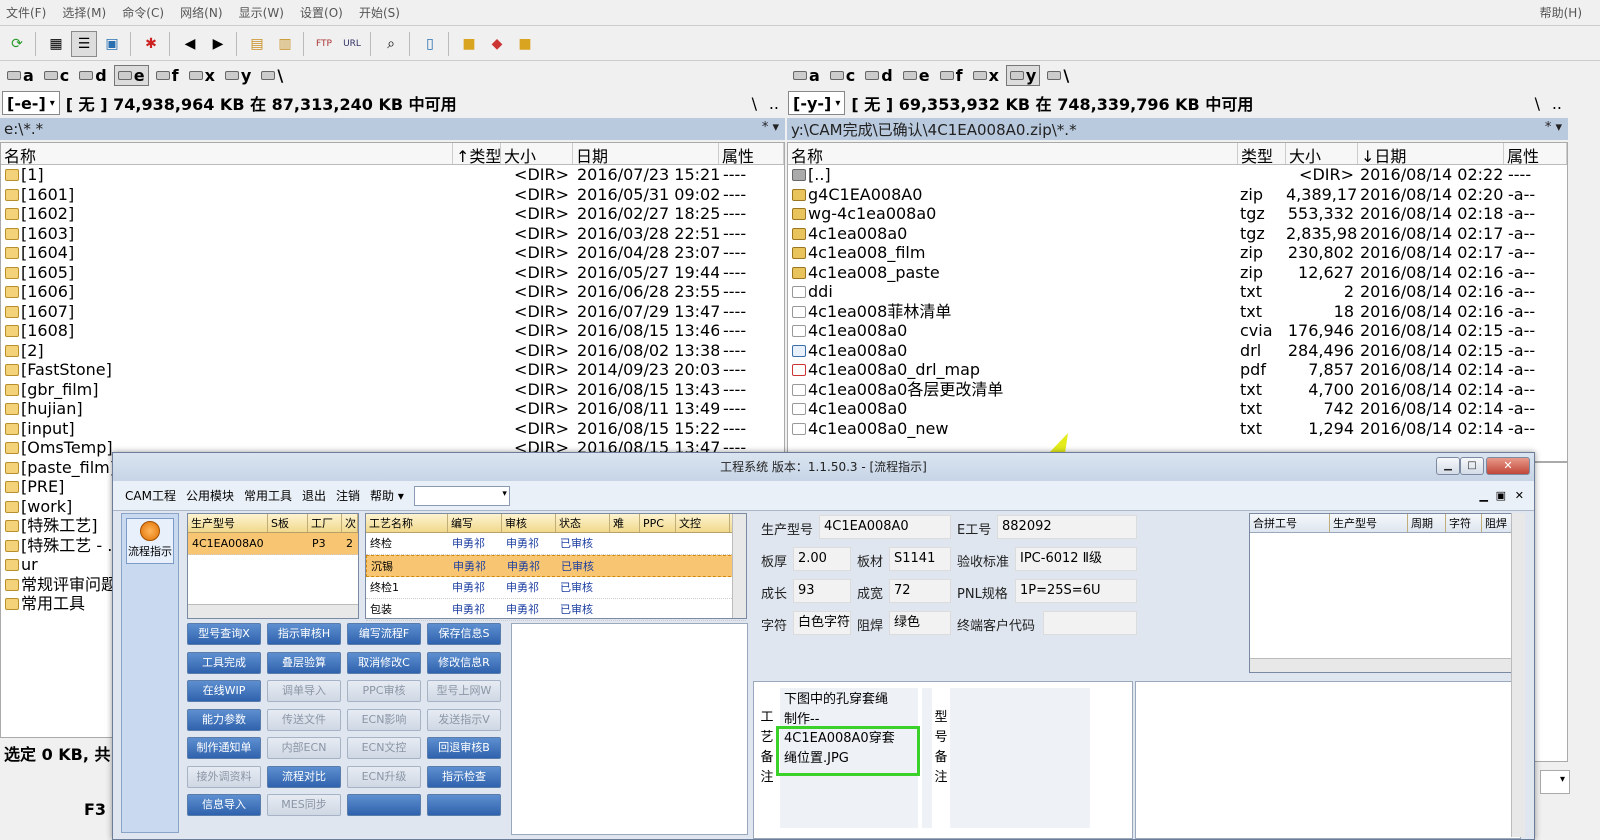 This screenshot has width=1600, height=840. I want to click on process-col: 难, so click(625, 523).